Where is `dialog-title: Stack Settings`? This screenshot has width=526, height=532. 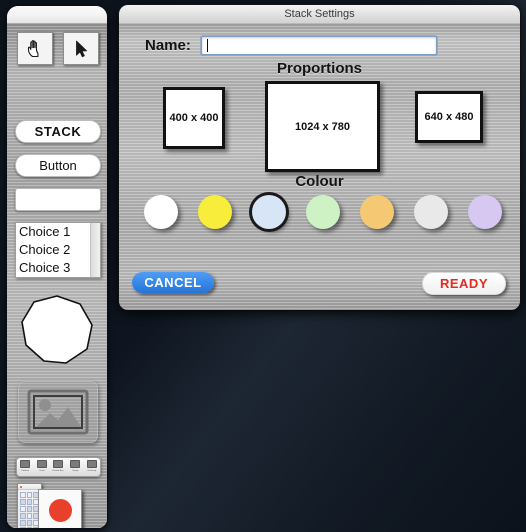 dialog-title: Stack Settings is located at coordinates (319, 14).